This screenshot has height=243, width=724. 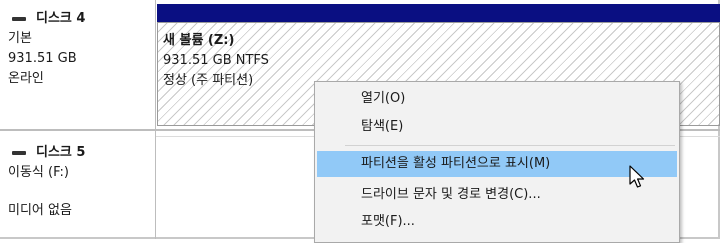 What do you see at coordinates (81, 49) in the screenshot?
I see `disk-4-info: 디스크 4 기본 931.51 GB 온라인` at bounding box center [81, 49].